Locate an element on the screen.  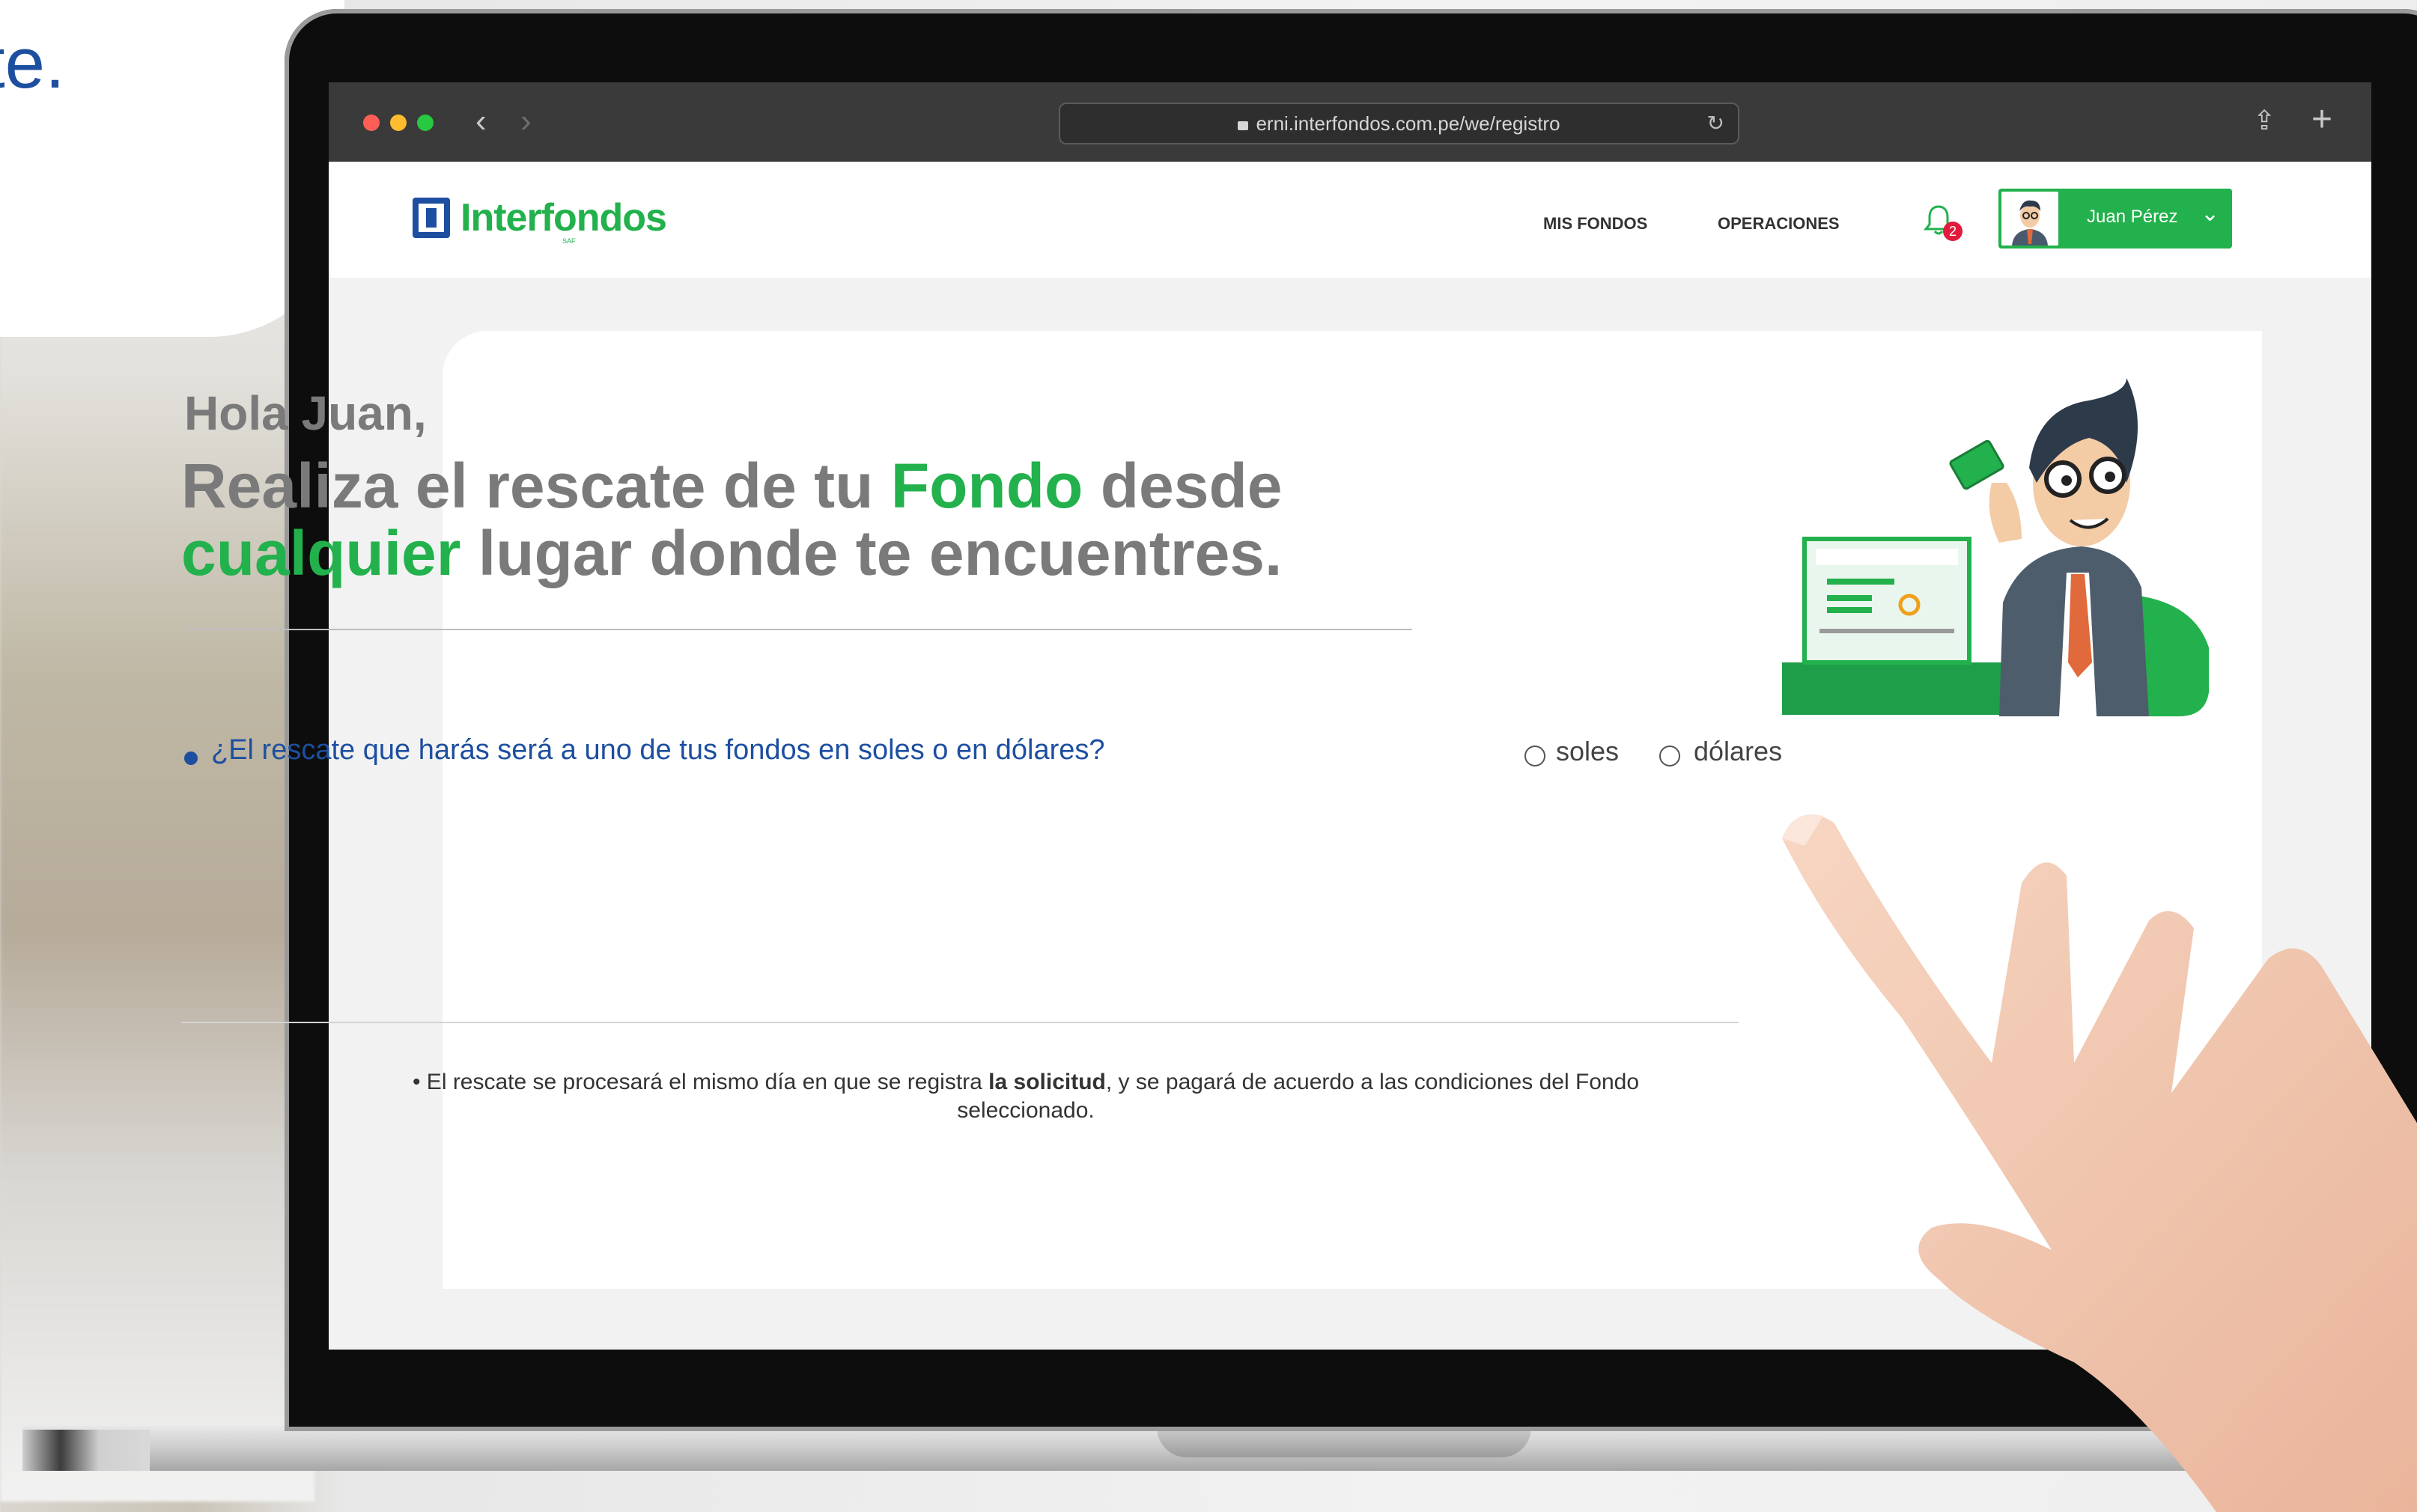
address-bar: erni.interfondos.com.pe/we/registro ↻ is located at coordinates (1399, 124).